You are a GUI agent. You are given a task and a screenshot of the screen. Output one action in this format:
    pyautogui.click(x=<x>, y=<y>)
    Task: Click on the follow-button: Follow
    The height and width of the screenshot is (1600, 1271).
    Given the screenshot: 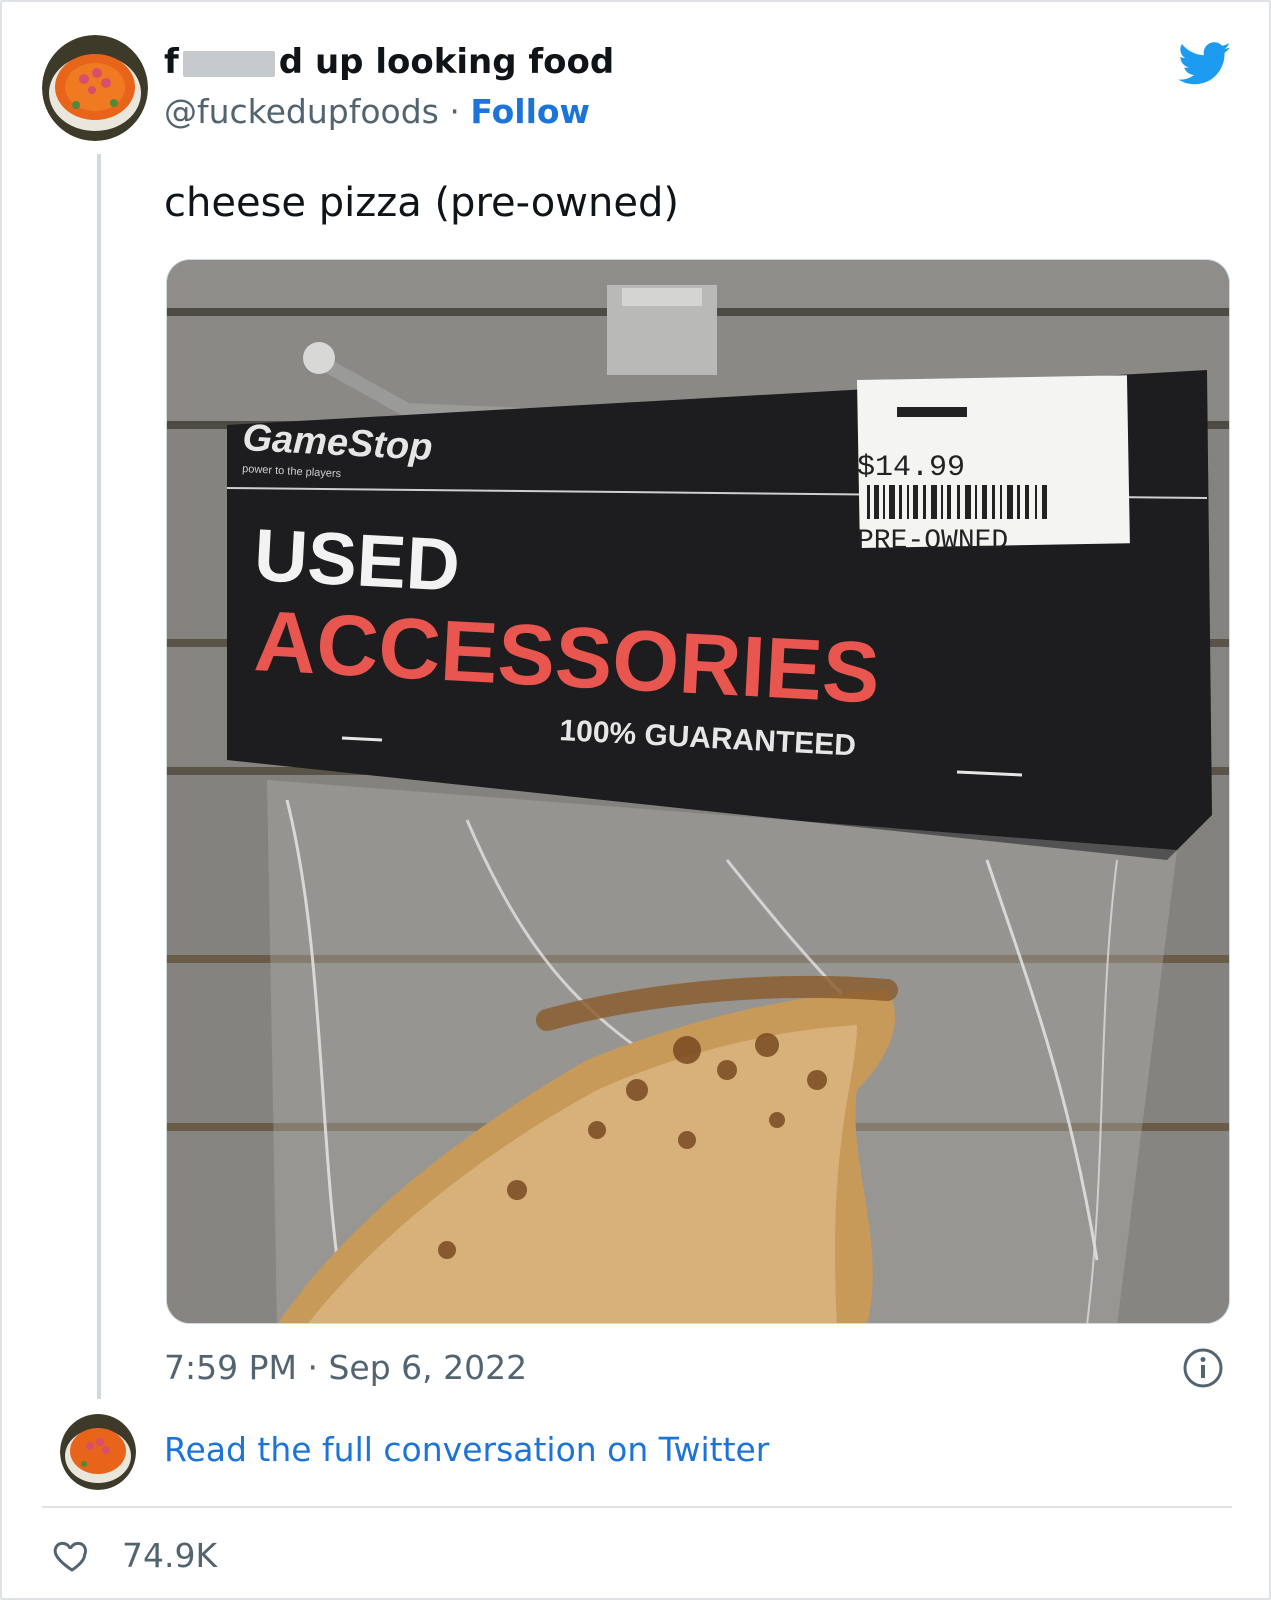 What is the action you would take?
    pyautogui.click(x=530, y=111)
    